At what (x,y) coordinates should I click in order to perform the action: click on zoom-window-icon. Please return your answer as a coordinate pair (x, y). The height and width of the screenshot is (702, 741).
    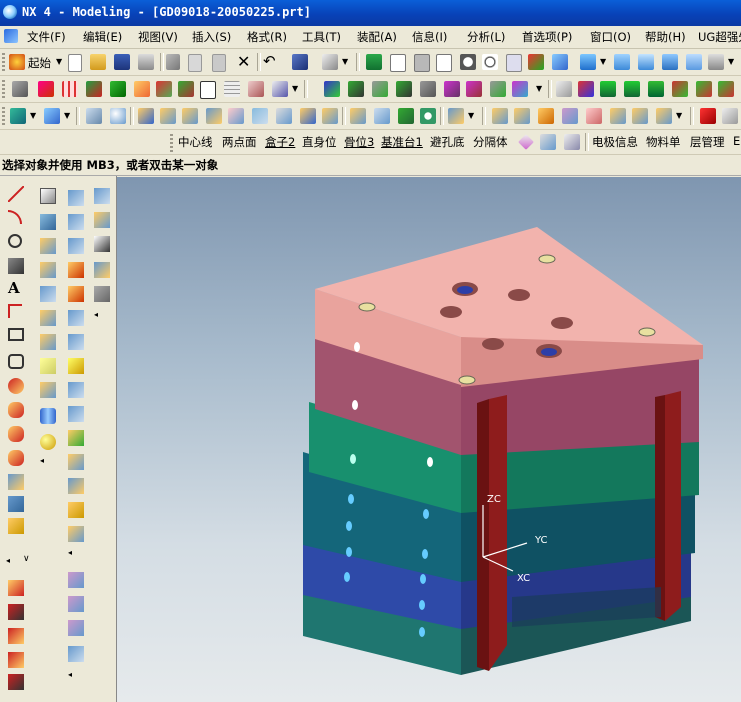
    Looking at the image, I should click on (422, 63).